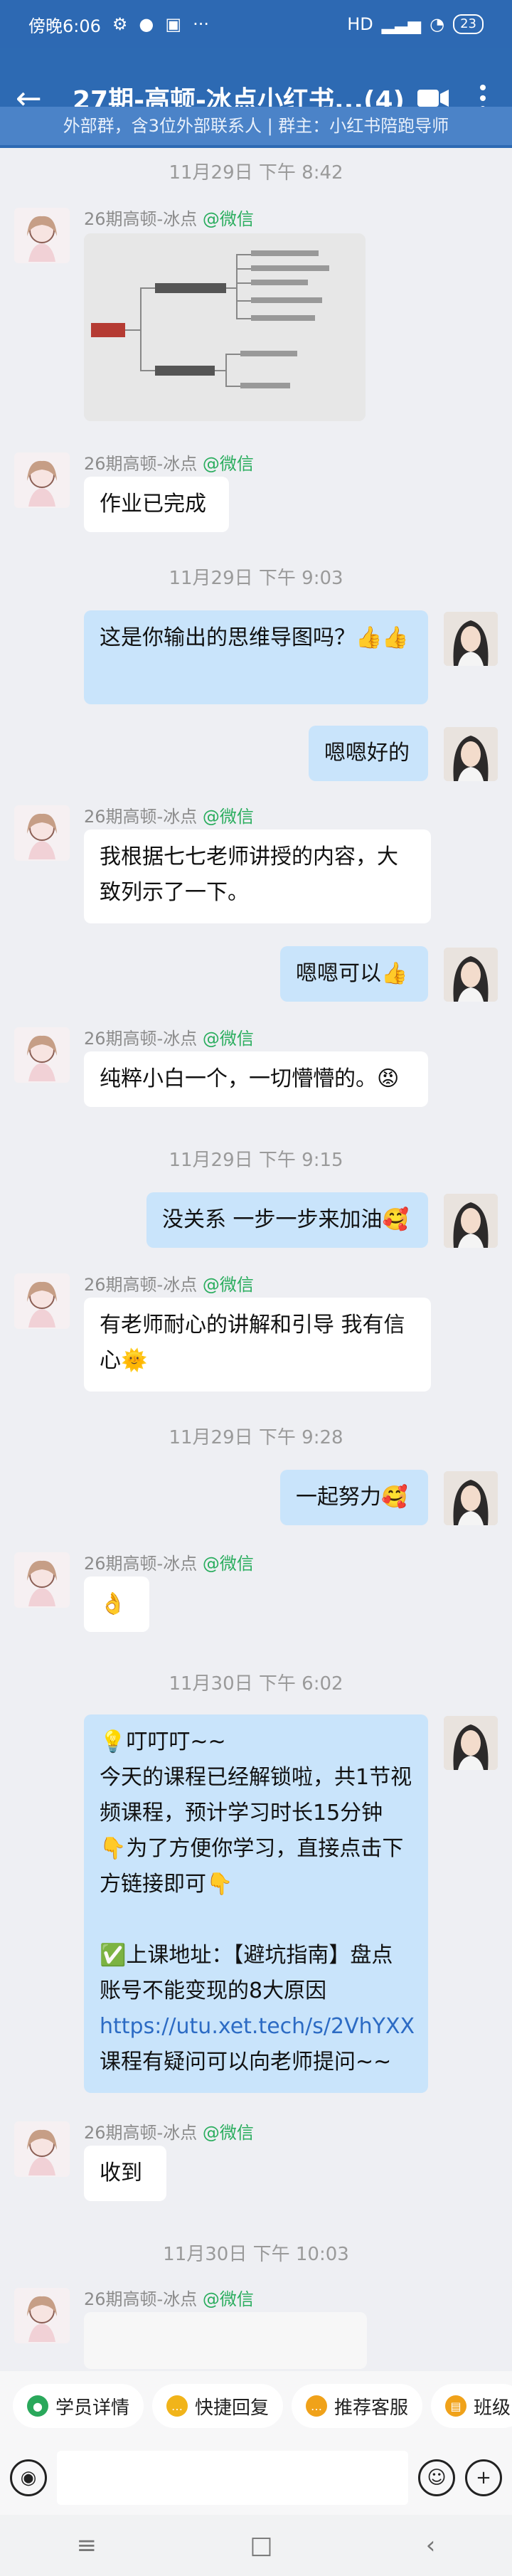 This screenshot has height=2576, width=512. I want to click on group-notice: 外部群，含3位外部联系人 | 群主：小红书陪跑导师, so click(256, 126).